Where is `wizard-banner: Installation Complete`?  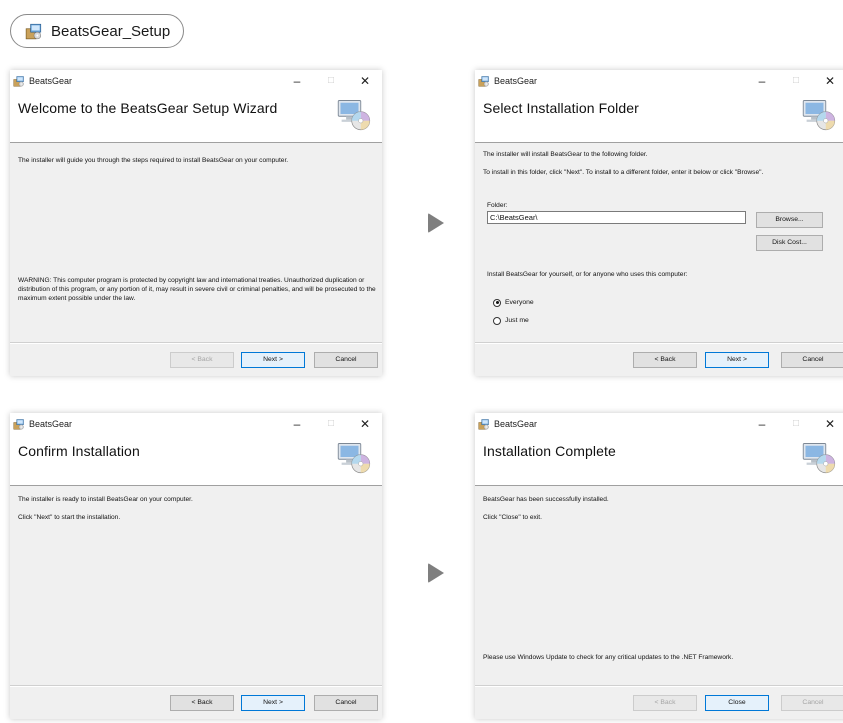 wizard-banner: Installation Complete is located at coordinates (659, 460).